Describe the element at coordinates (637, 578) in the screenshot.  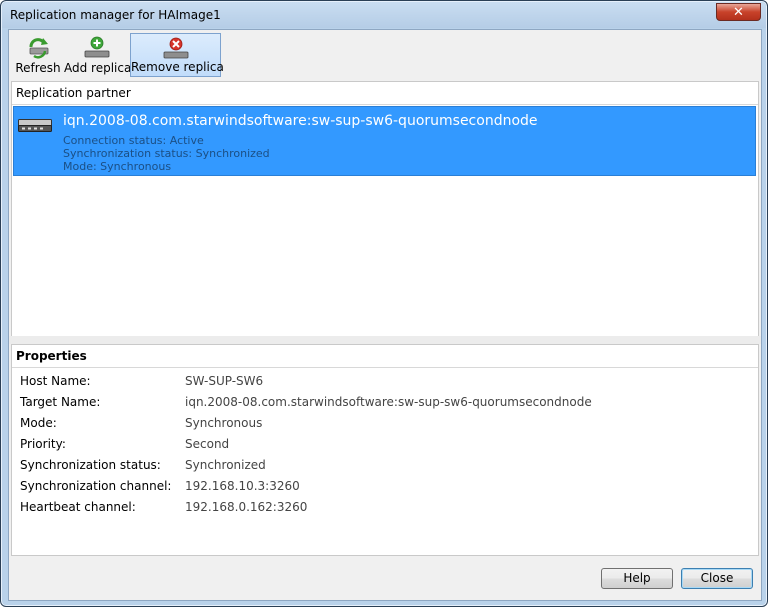
I see `help-button: Help` at that location.